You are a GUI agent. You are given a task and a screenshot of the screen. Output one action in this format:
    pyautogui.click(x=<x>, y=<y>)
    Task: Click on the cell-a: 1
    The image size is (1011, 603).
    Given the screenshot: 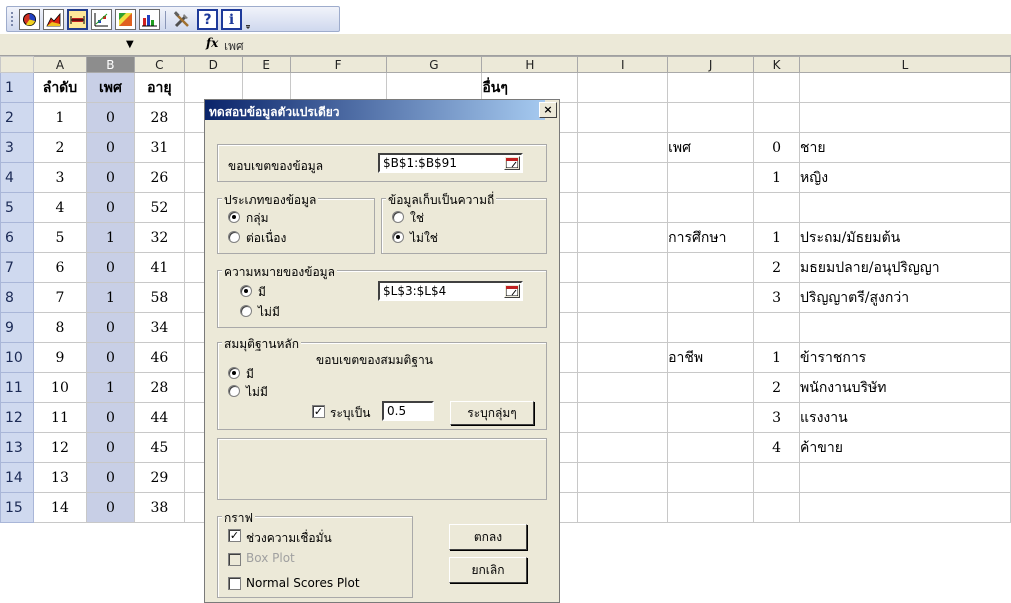 What is the action you would take?
    pyautogui.click(x=59, y=117)
    